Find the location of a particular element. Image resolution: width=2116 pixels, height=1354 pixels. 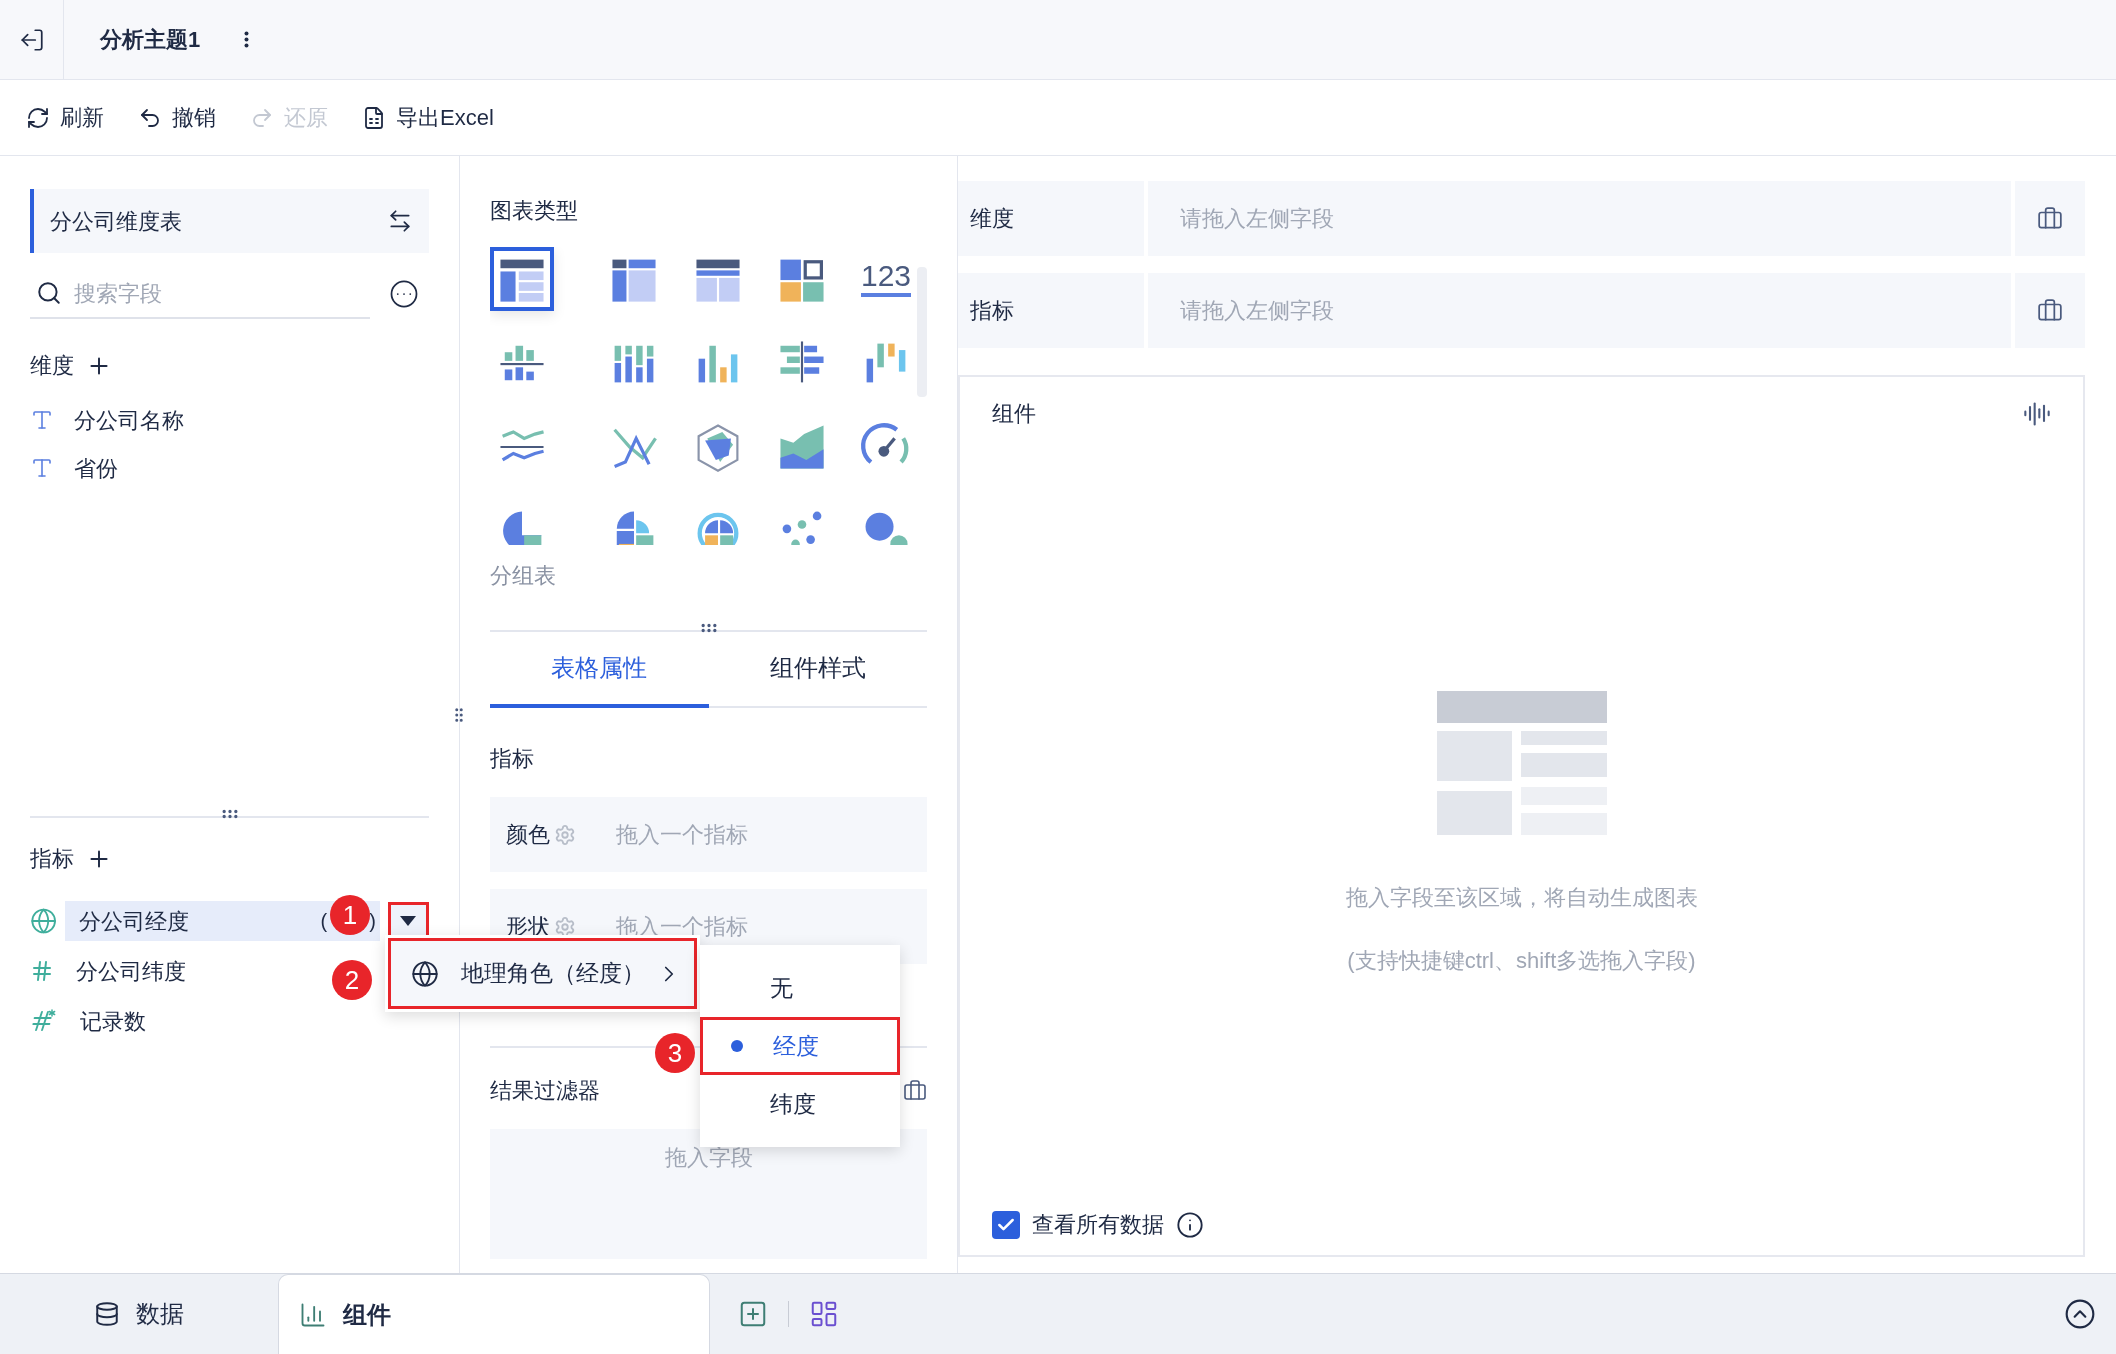

bottom-tab: 数据 is located at coordinates (139, 1314).